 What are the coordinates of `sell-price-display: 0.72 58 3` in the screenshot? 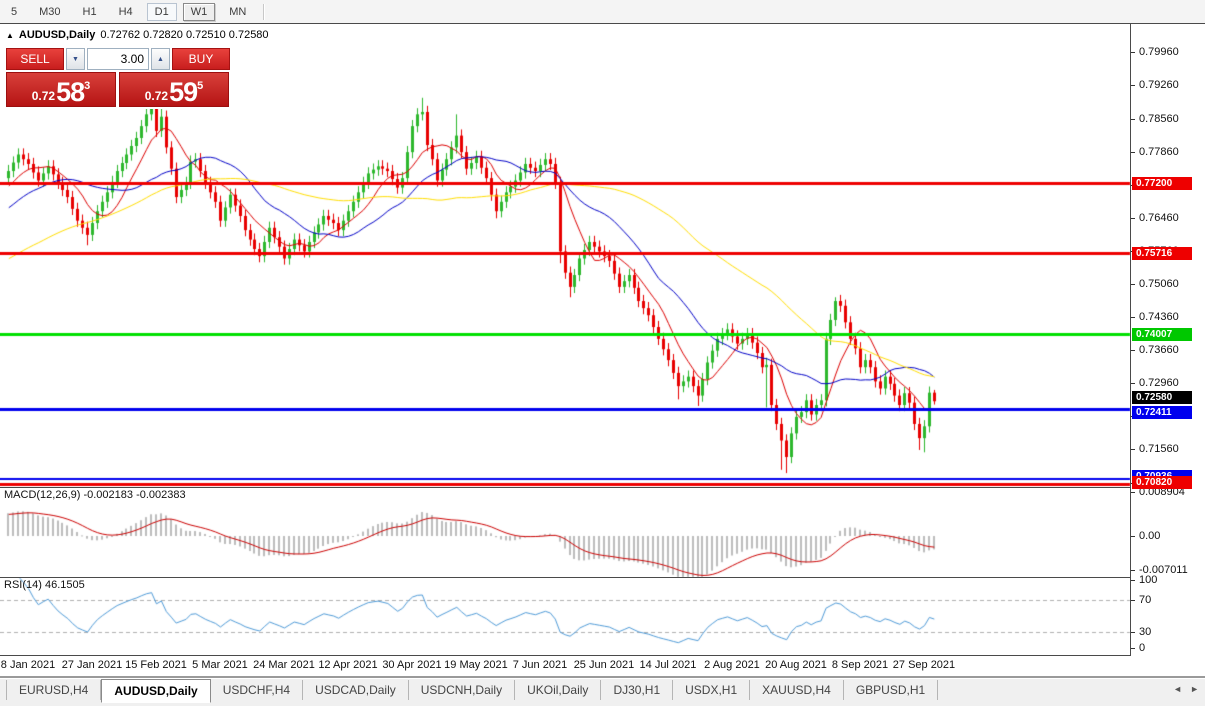 It's located at (61, 89).